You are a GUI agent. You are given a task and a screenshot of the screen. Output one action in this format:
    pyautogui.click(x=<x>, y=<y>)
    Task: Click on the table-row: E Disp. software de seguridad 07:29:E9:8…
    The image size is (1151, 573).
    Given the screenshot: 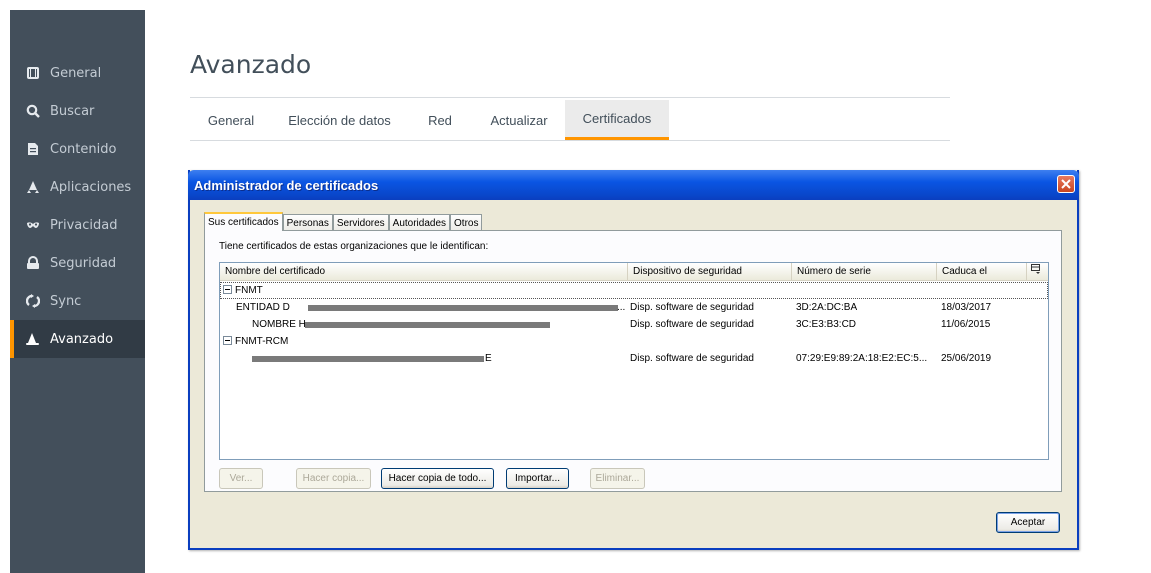 What is the action you would take?
    pyautogui.click(x=634, y=358)
    